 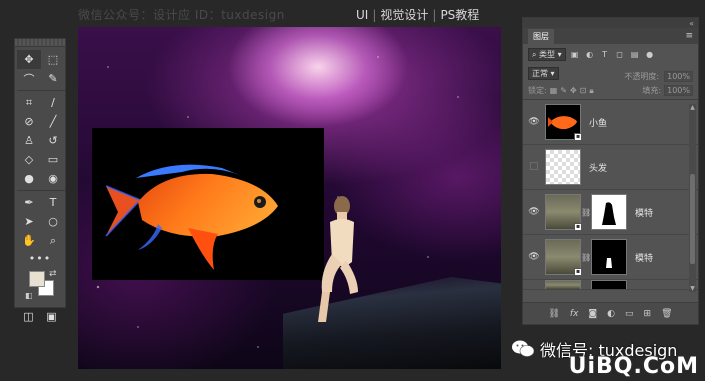 I want to click on ellipse-tool-icon: ○, so click(x=53, y=221).